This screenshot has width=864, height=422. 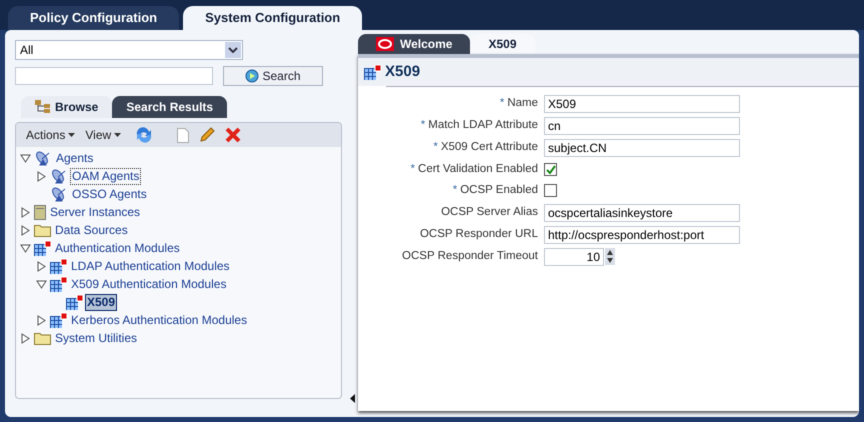 I want to click on play-icon, so click(x=252, y=76).